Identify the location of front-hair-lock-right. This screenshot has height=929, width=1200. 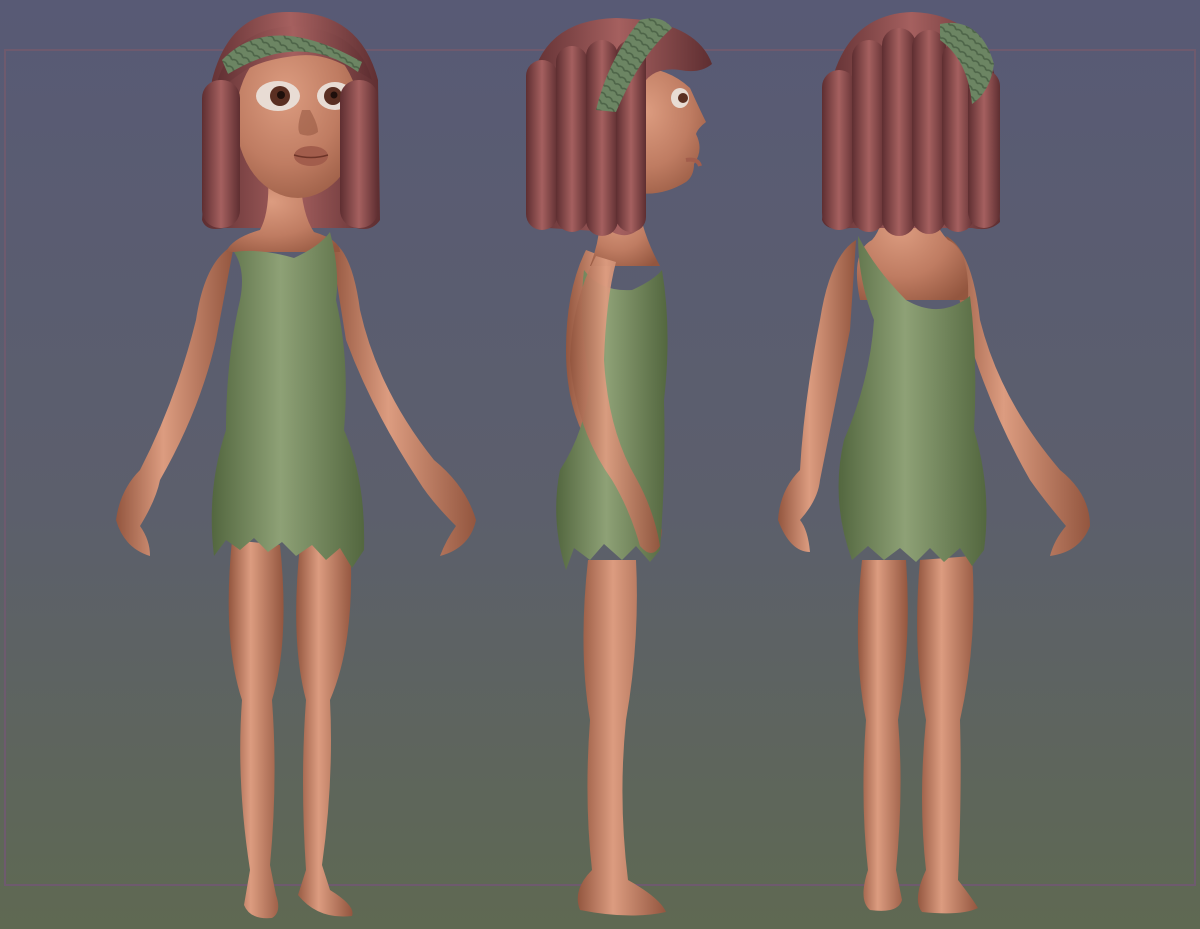
(221, 154).